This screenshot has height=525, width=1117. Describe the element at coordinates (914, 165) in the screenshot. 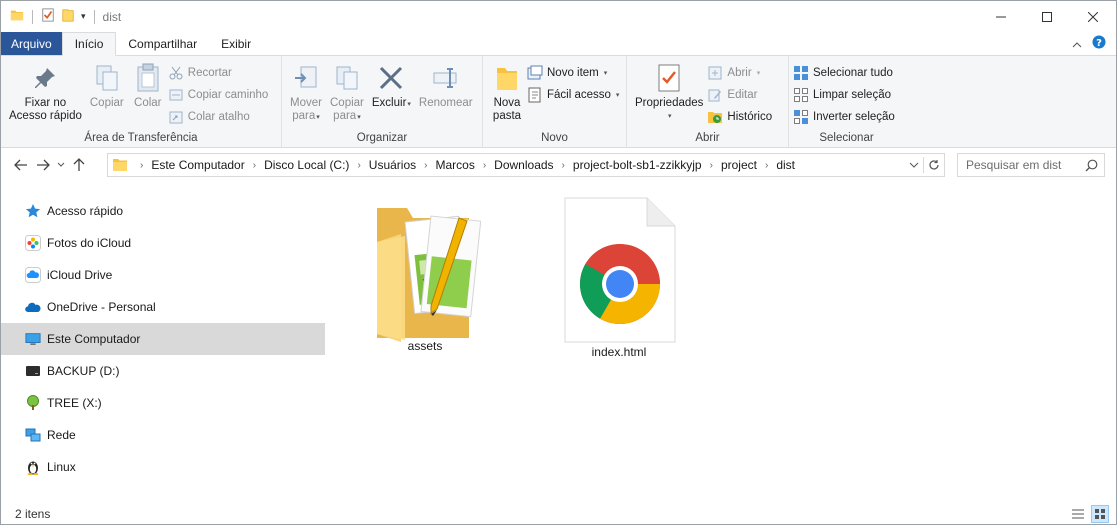

I see `address-history-dropdown-icon` at that location.